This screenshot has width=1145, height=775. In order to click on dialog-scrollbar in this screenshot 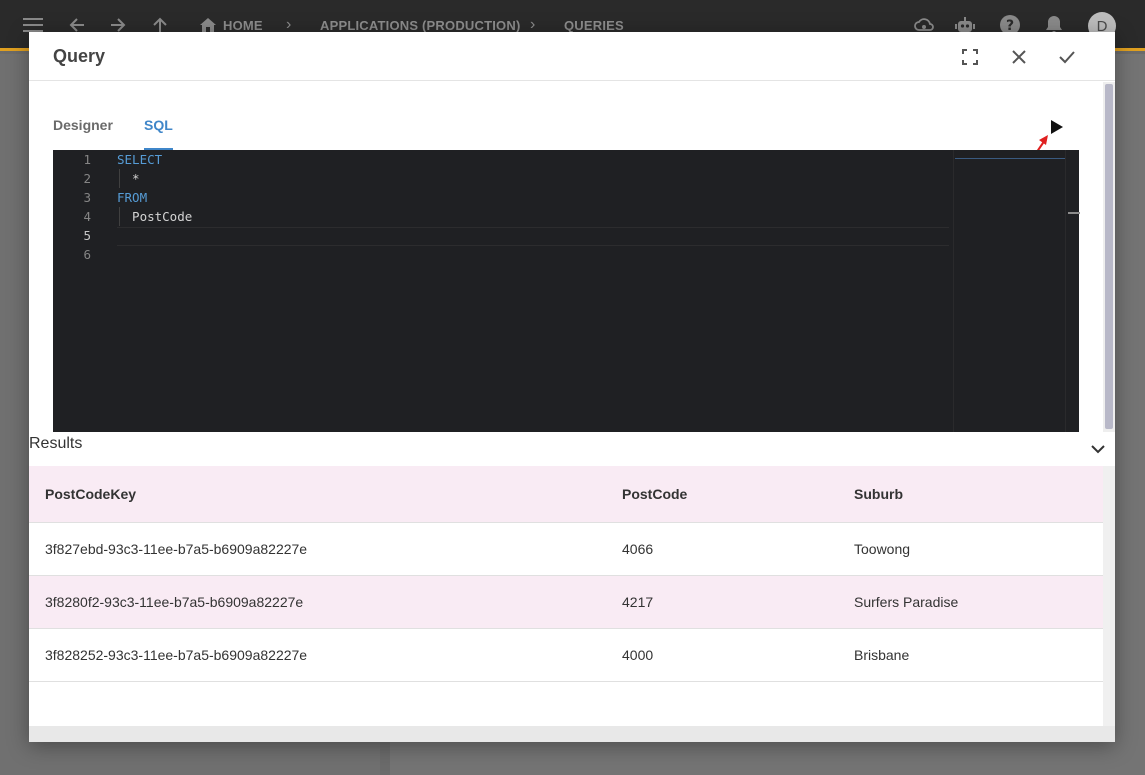, I will do `click(1109, 282)`.